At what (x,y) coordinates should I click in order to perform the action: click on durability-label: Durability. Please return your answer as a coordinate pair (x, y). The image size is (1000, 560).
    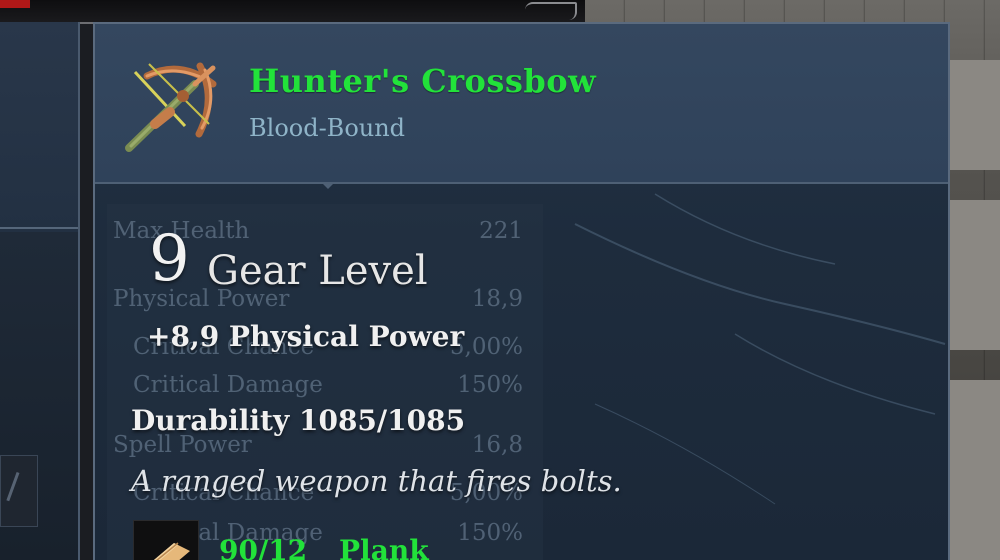
    Looking at the image, I should click on (210, 420).